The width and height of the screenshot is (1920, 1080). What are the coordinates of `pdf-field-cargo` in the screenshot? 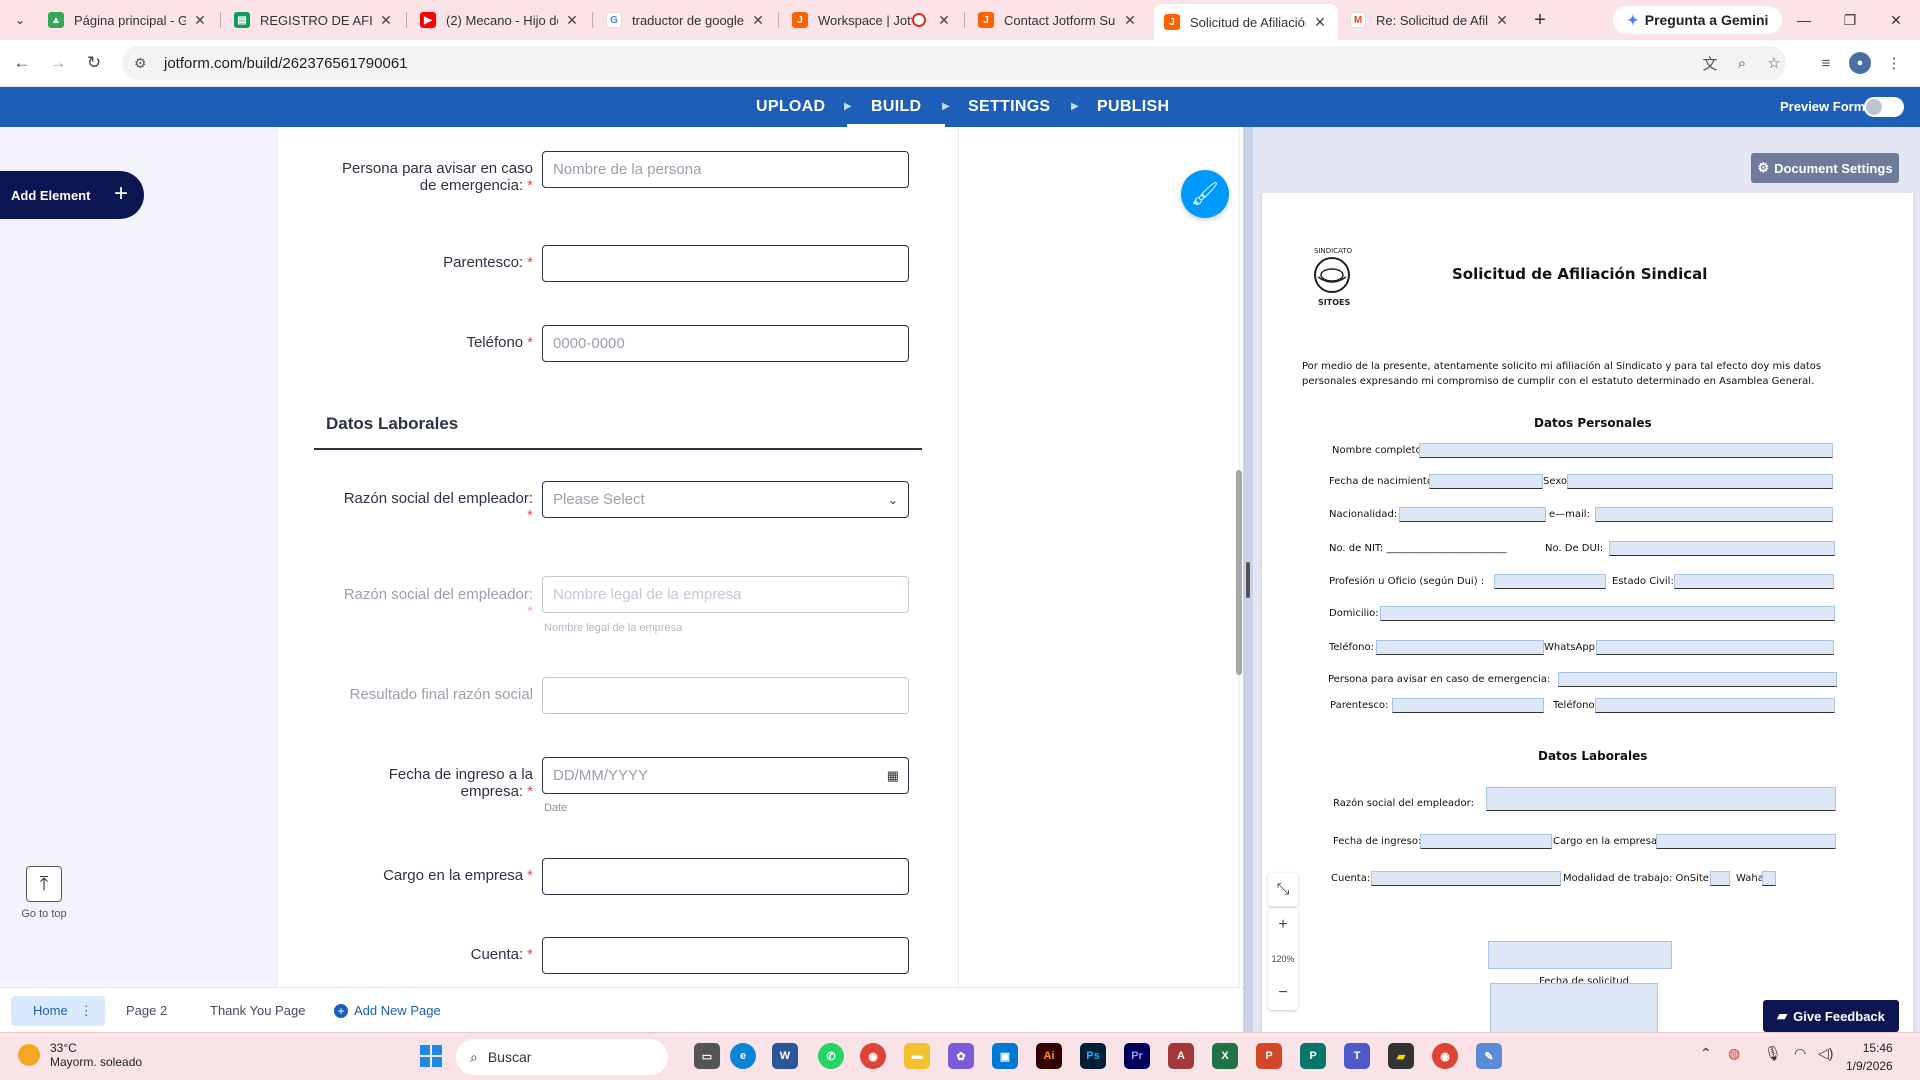 It's located at (1746, 841).